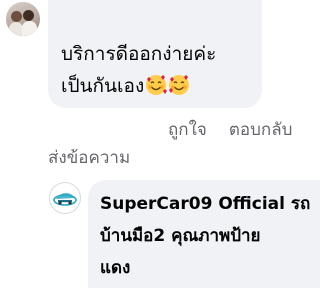 The image size is (320, 288). What do you see at coordinates (300, 204) in the screenshot?
I see `reply-text-inline: รถ` at bounding box center [300, 204].